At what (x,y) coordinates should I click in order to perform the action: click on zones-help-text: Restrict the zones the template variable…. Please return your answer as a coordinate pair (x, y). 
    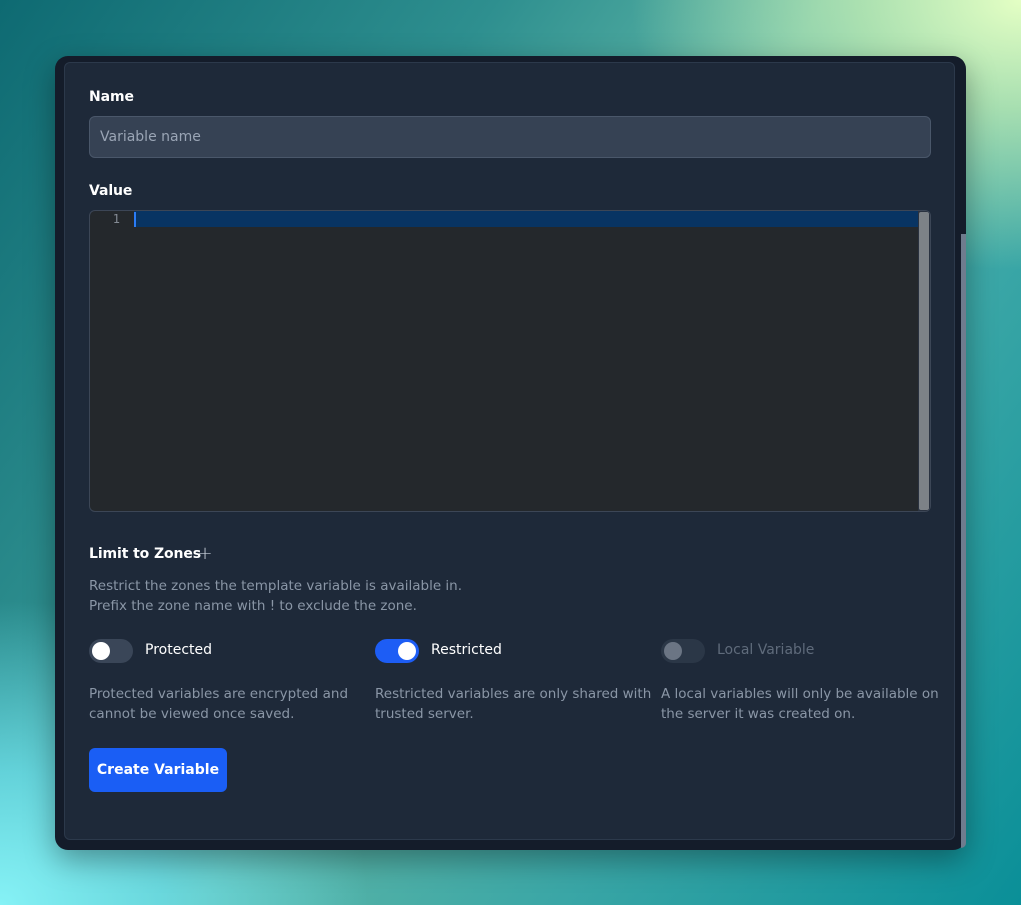
    Looking at the image, I should click on (275, 596).